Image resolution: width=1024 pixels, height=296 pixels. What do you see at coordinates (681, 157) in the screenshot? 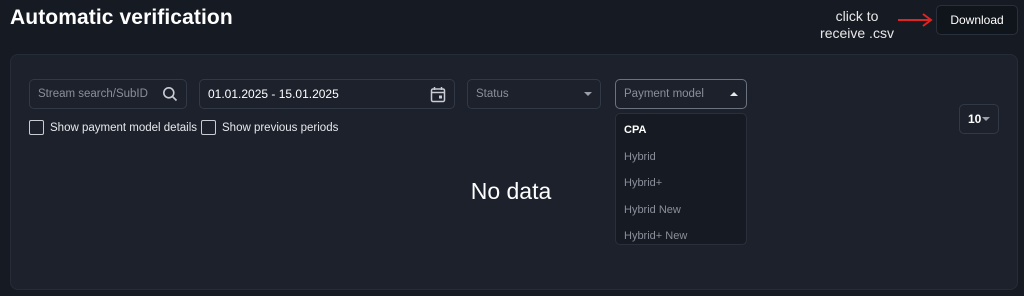
I see `payment-model-option-hybrid: Hybrid` at bounding box center [681, 157].